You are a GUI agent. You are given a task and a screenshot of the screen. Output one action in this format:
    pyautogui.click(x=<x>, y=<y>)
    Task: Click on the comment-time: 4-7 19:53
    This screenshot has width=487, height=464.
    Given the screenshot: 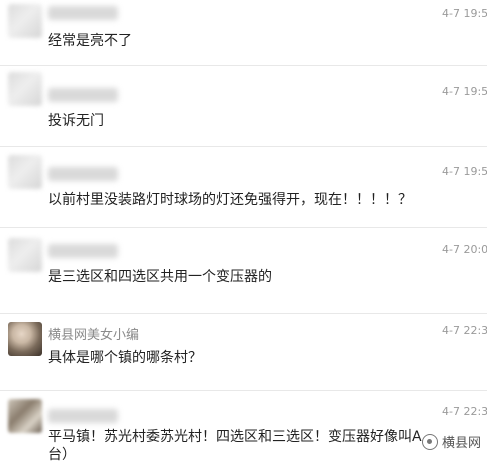 What is the action you would take?
    pyautogui.click(x=464, y=171)
    